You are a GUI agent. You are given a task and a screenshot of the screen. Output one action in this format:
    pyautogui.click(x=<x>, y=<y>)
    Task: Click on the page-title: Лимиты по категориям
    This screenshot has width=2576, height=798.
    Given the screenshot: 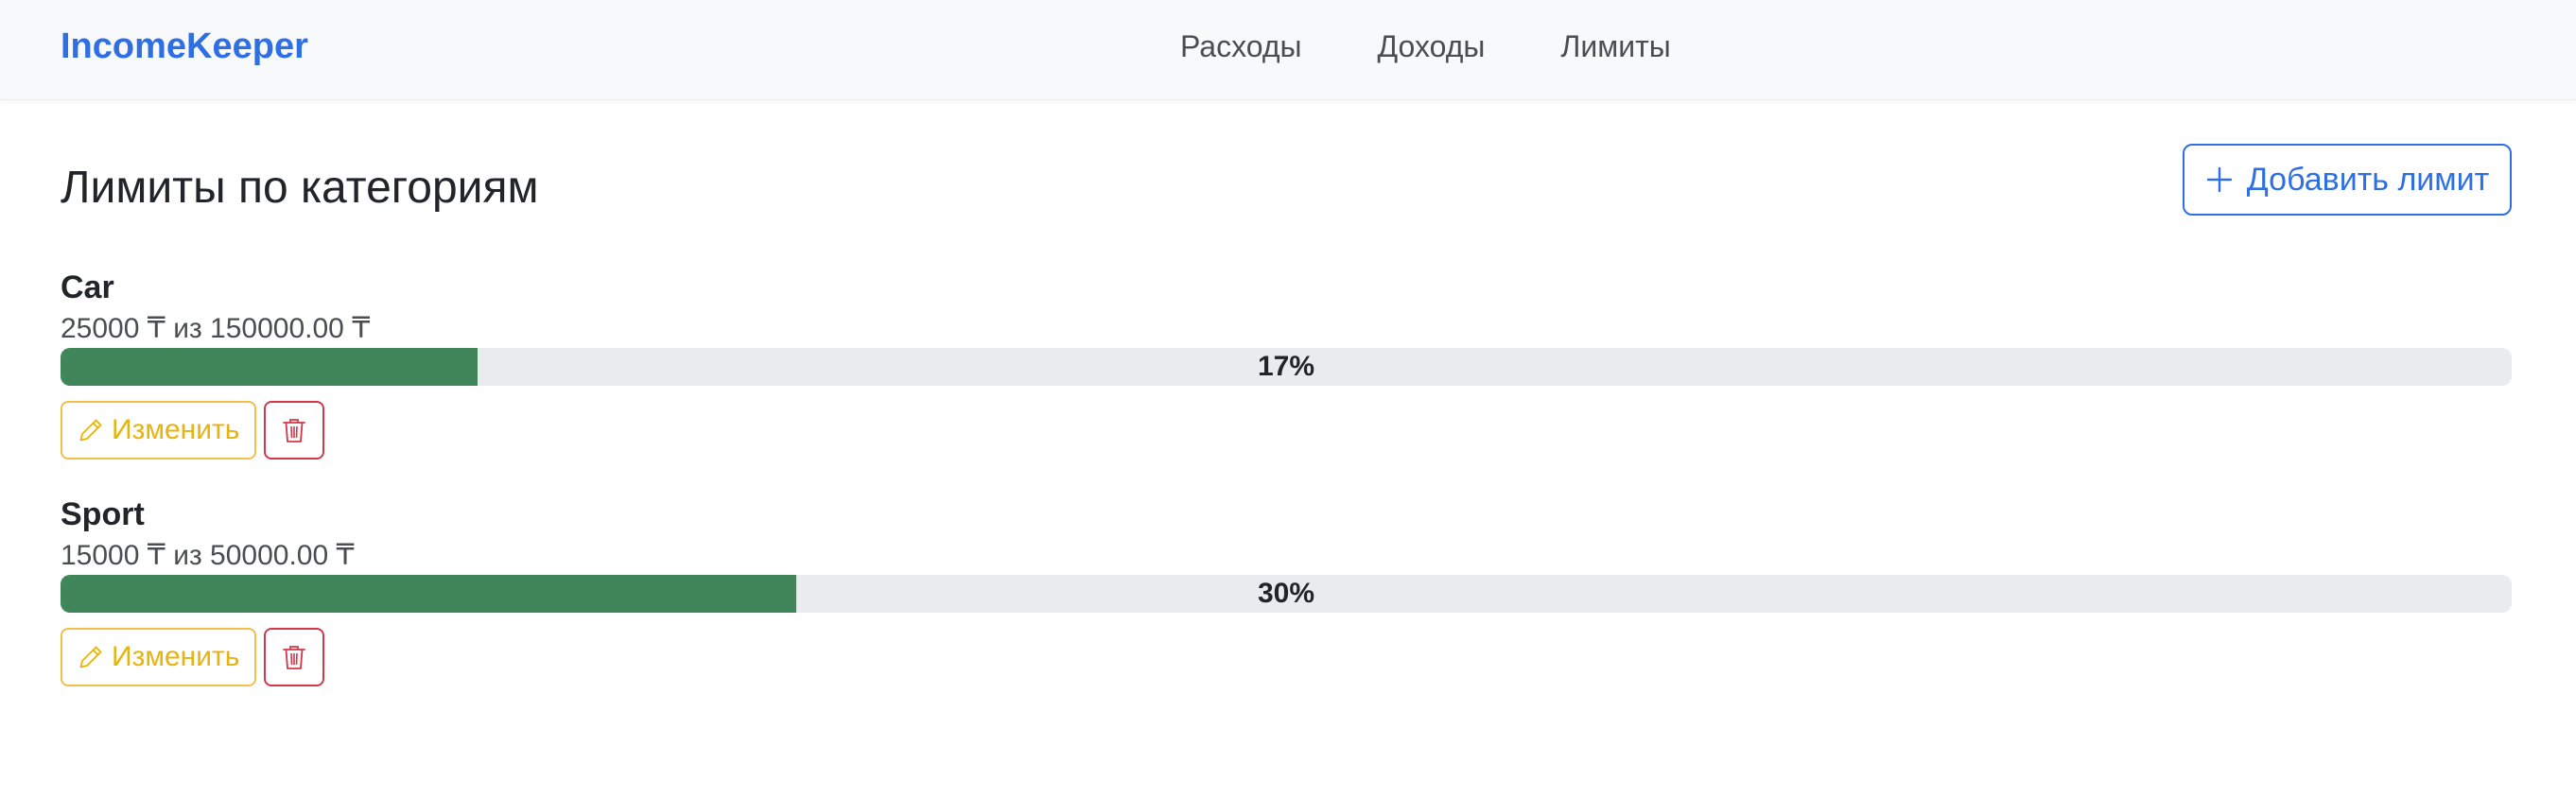 What is the action you would take?
    pyautogui.click(x=300, y=188)
    